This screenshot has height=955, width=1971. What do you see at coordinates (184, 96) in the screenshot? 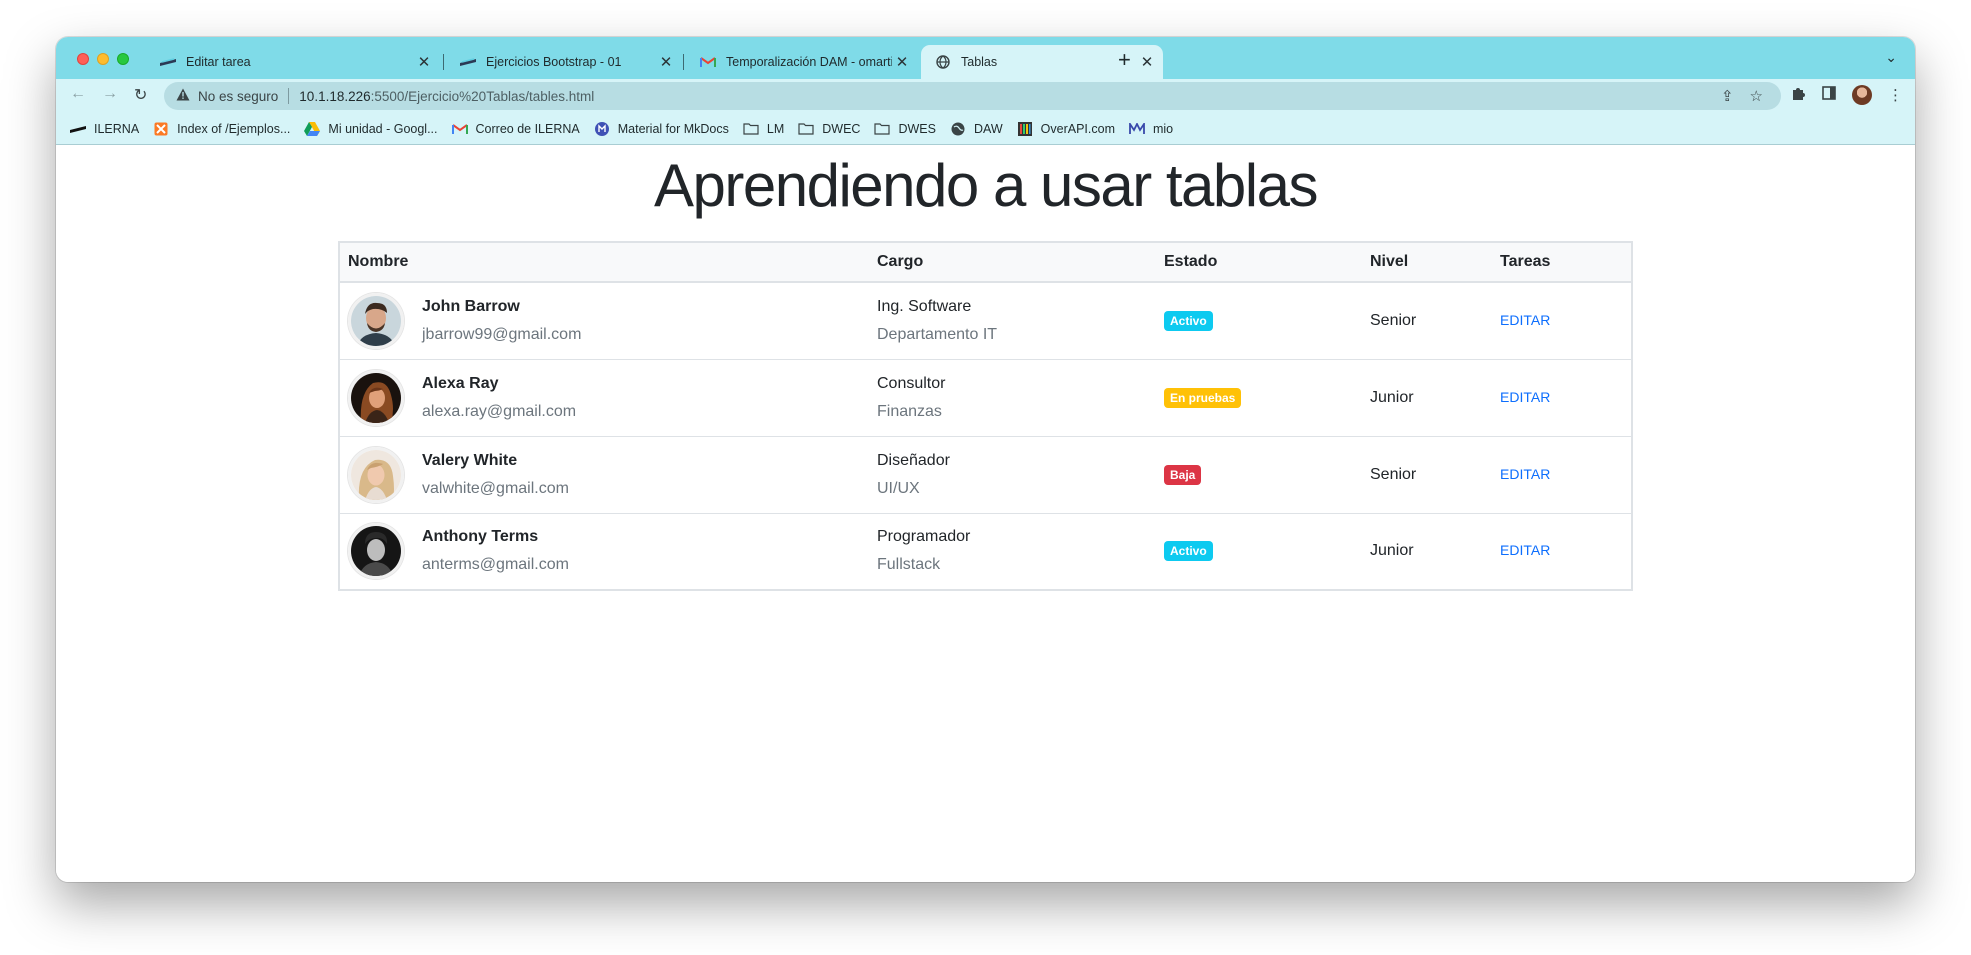
I see `warning-icon` at bounding box center [184, 96].